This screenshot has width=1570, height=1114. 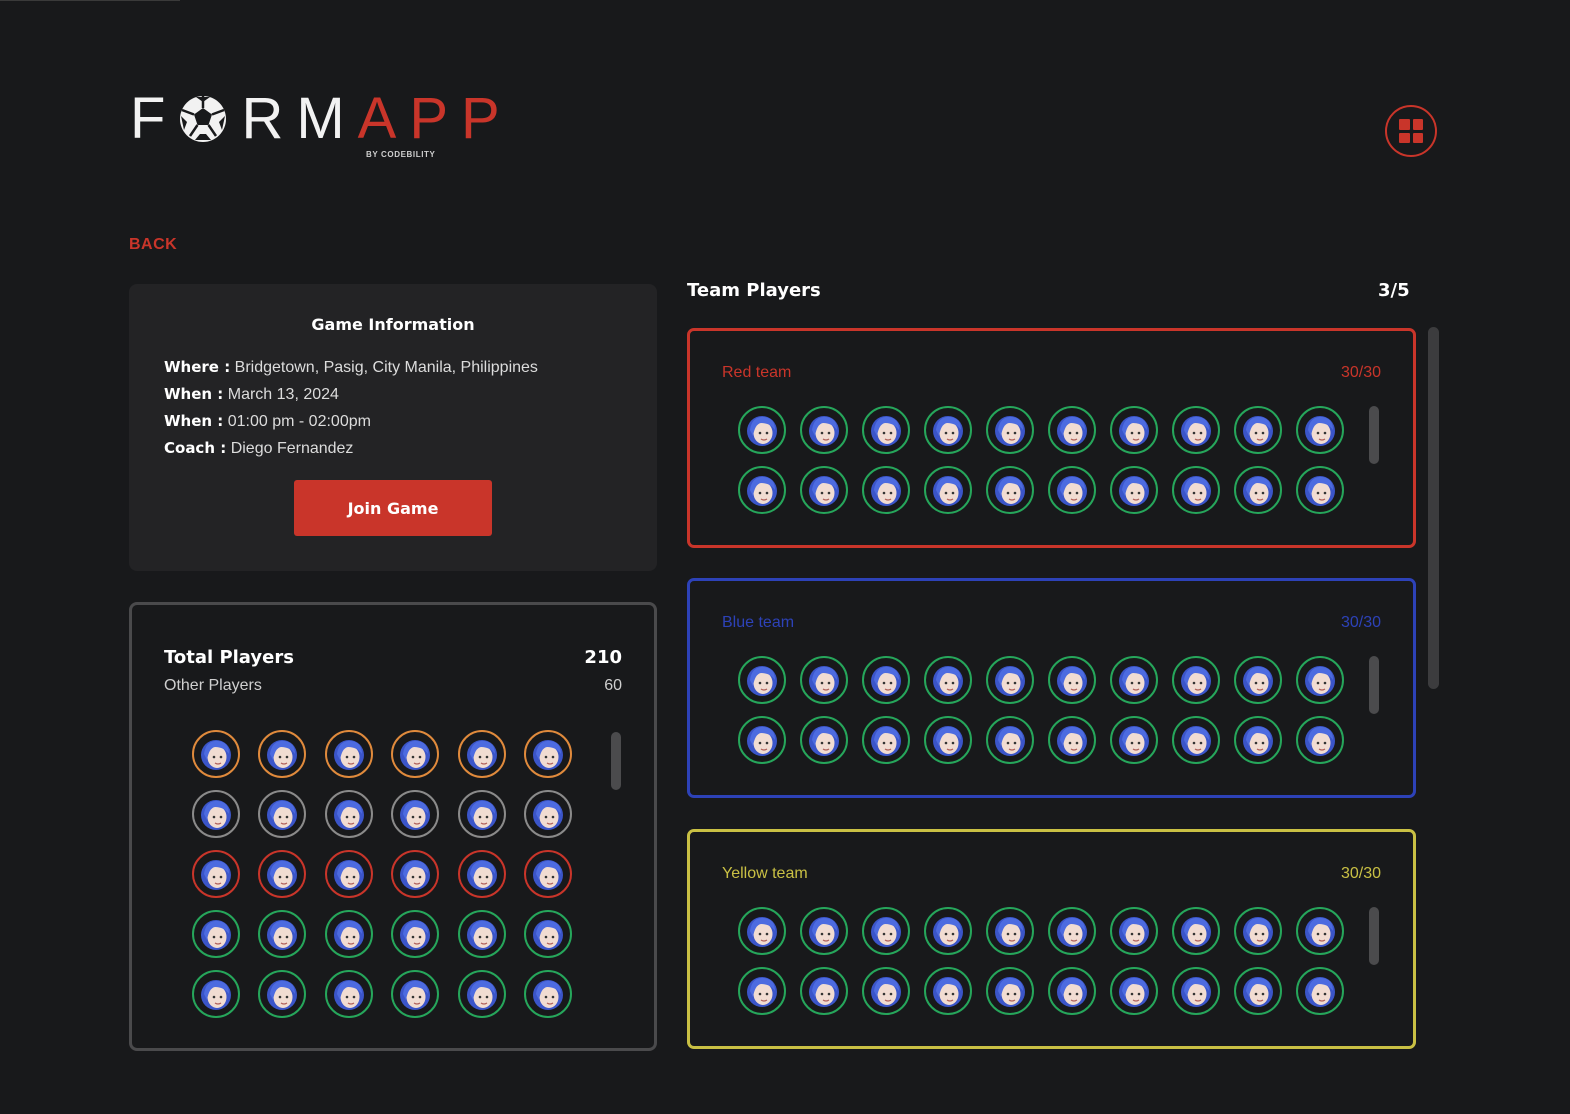 What do you see at coordinates (616, 761) in the screenshot?
I see `total-players-scrollbar` at bounding box center [616, 761].